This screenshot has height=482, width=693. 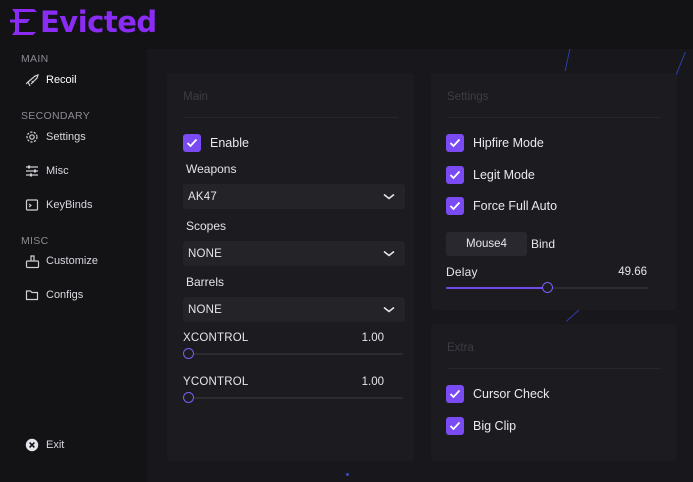 What do you see at coordinates (35, 59) in the screenshot?
I see `section-label-main: MAIN` at bounding box center [35, 59].